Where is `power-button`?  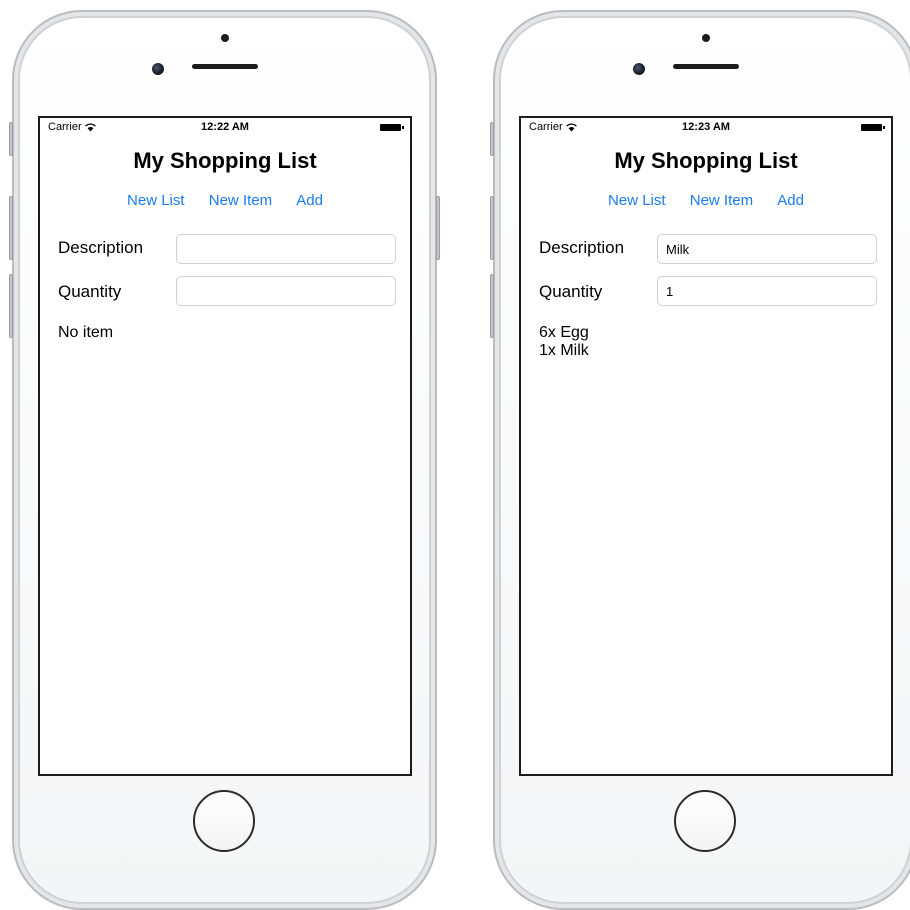 power-button is located at coordinates (438, 228).